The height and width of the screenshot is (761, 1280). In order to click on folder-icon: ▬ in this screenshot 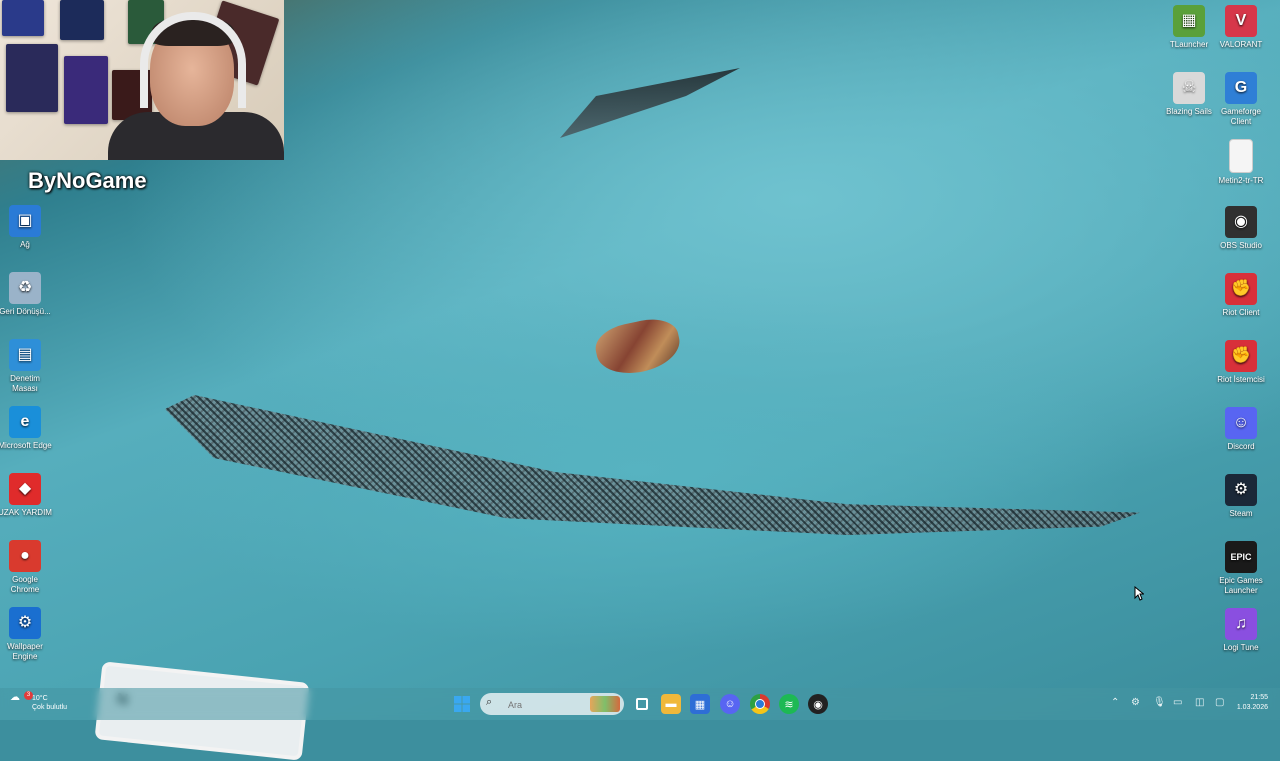, I will do `click(671, 704)`.